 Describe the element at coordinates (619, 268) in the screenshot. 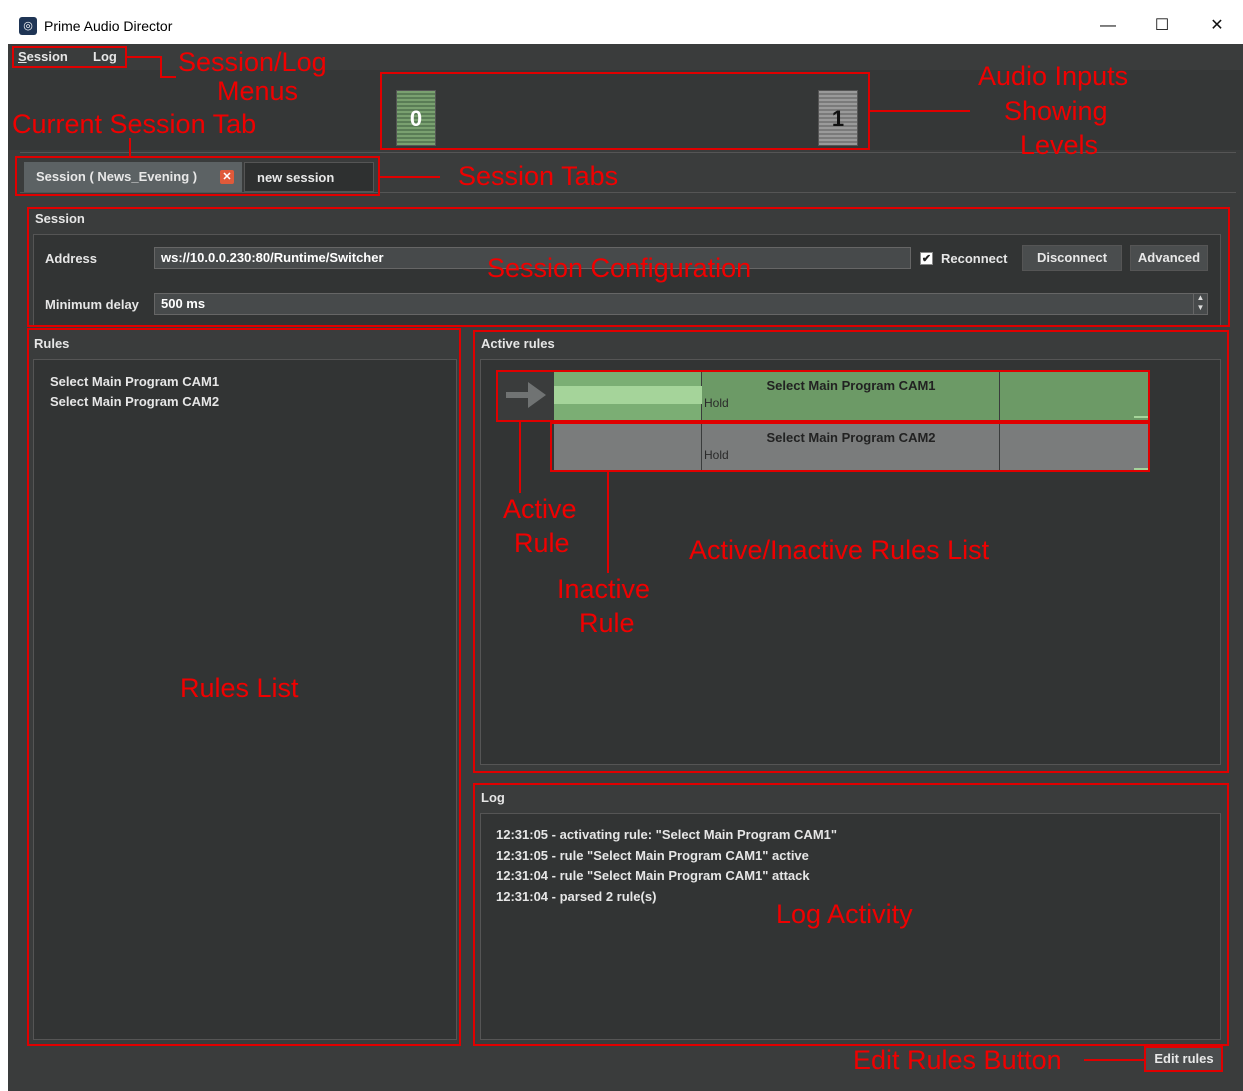

I see `annotation-session-config: Session Configuration` at that location.